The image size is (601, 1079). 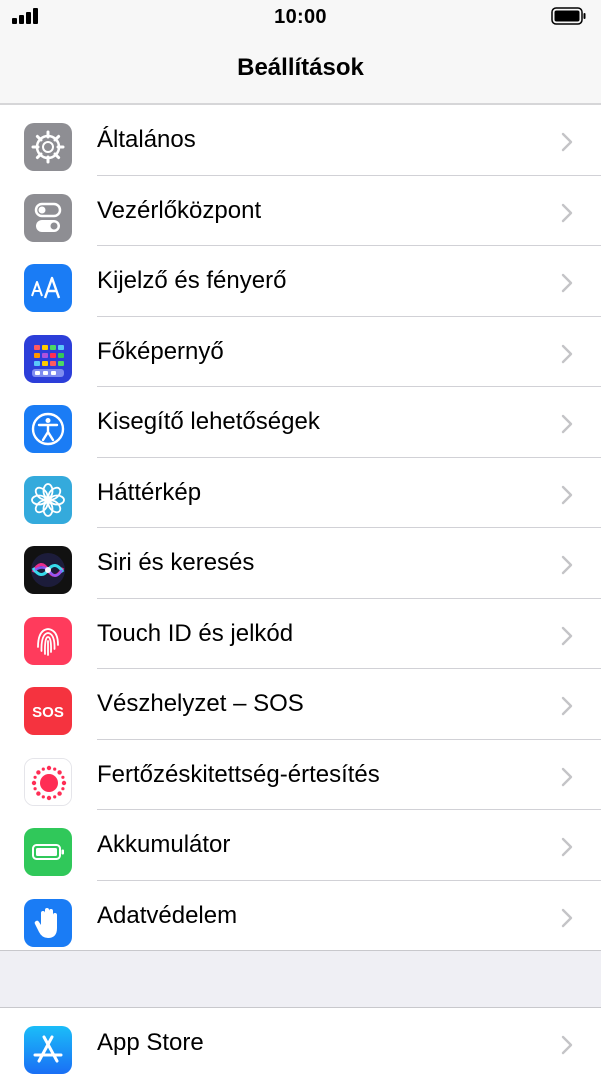 I want to click on settings-item-app-store: App Store, so click(x=300, y=1043).